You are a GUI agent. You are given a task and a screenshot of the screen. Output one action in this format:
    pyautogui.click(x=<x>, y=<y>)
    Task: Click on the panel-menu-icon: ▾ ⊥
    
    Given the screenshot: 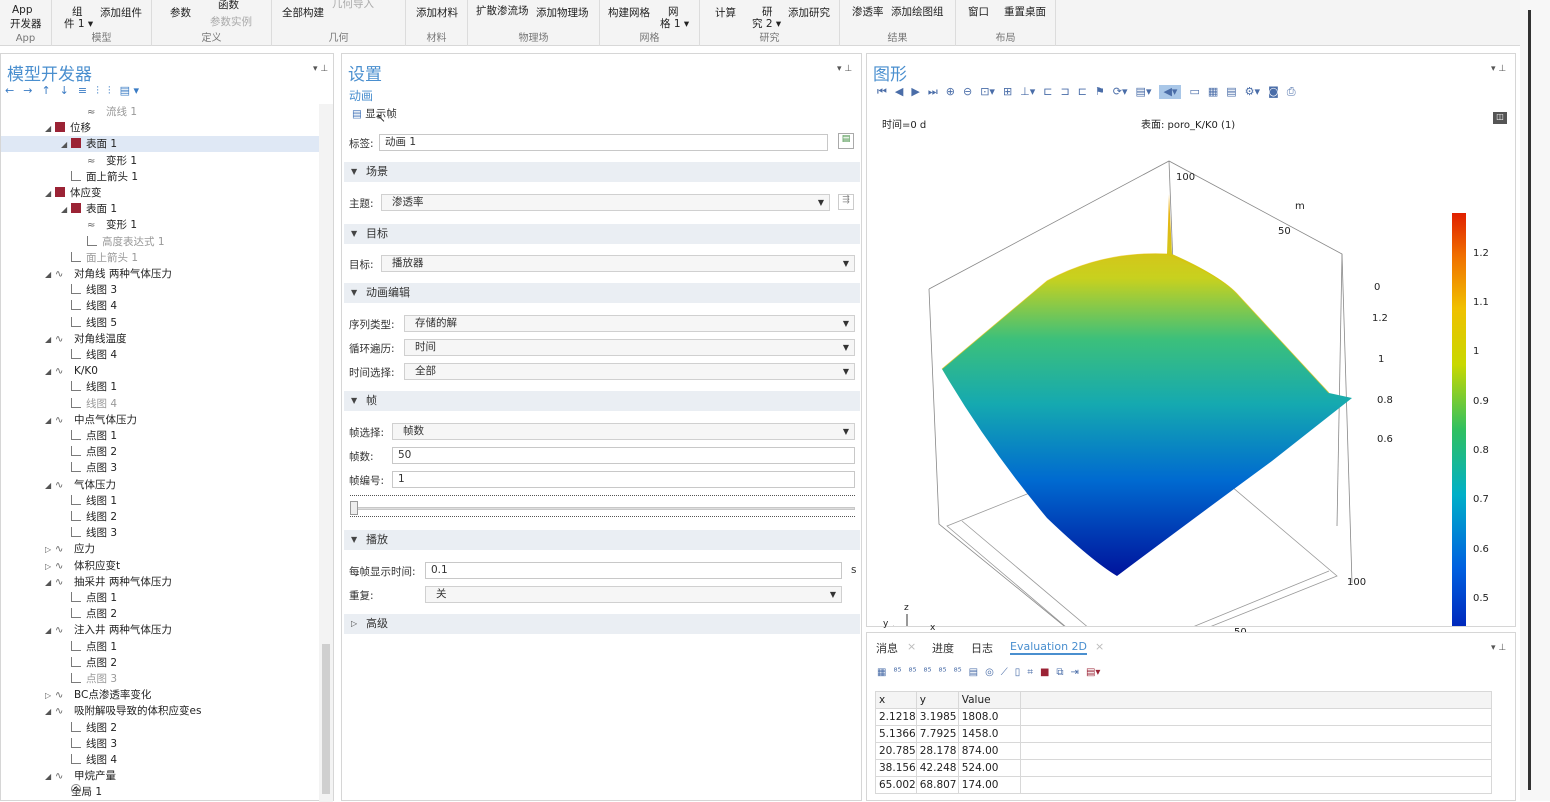 What is the action you would take?
    pyautogui.click(x=1498, y=69)
    